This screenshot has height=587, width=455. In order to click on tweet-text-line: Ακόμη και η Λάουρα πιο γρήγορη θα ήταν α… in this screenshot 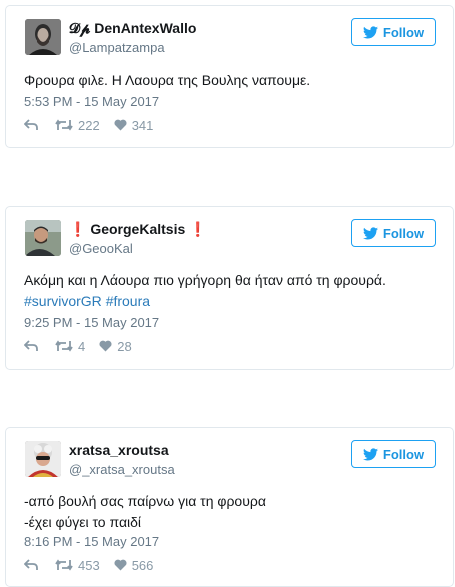, I will do `click(205, 280)`.